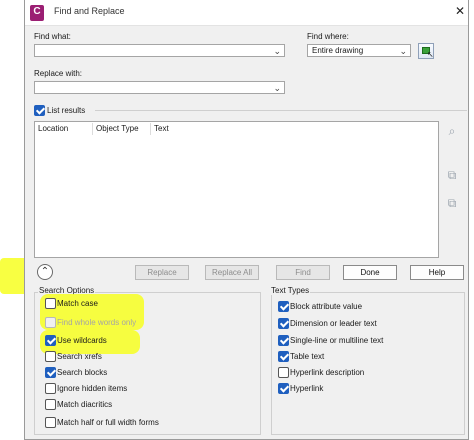 This screenshot has height=440, width=474. Describe the element at coordinates (452, 175) in the screenshot. I see `create-selection-set-icon: ⧉` at that location.